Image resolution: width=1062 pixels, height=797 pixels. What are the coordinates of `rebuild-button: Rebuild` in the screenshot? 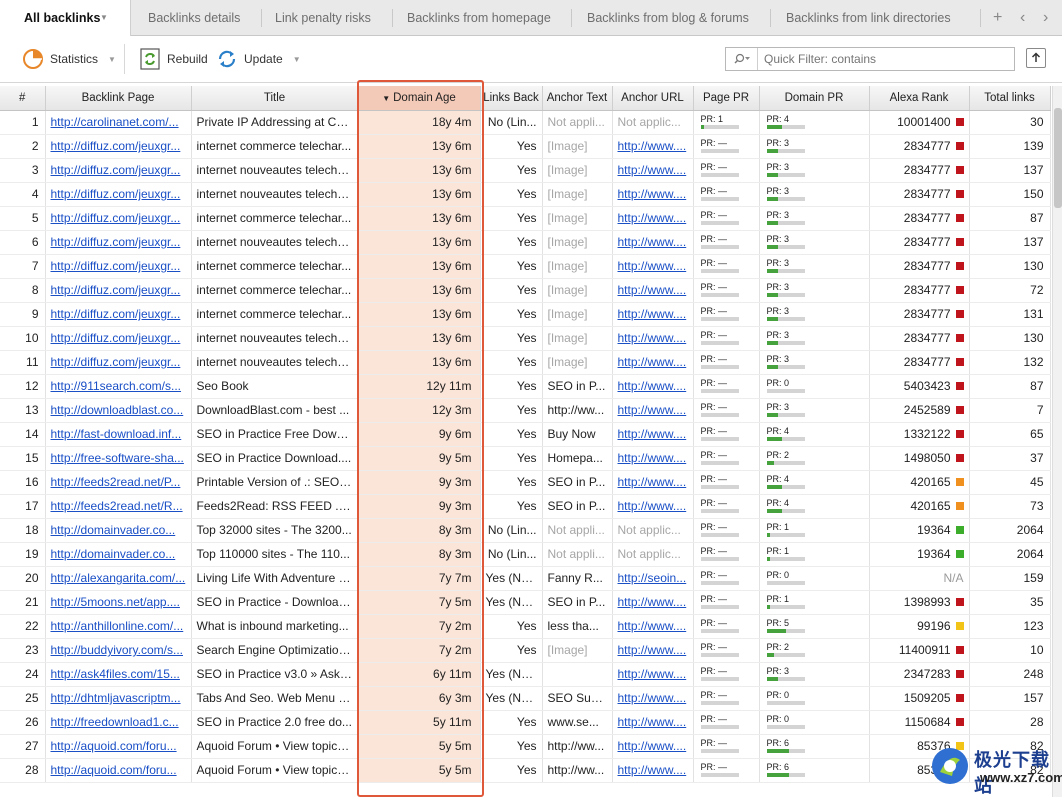 It's located at (173, 59).